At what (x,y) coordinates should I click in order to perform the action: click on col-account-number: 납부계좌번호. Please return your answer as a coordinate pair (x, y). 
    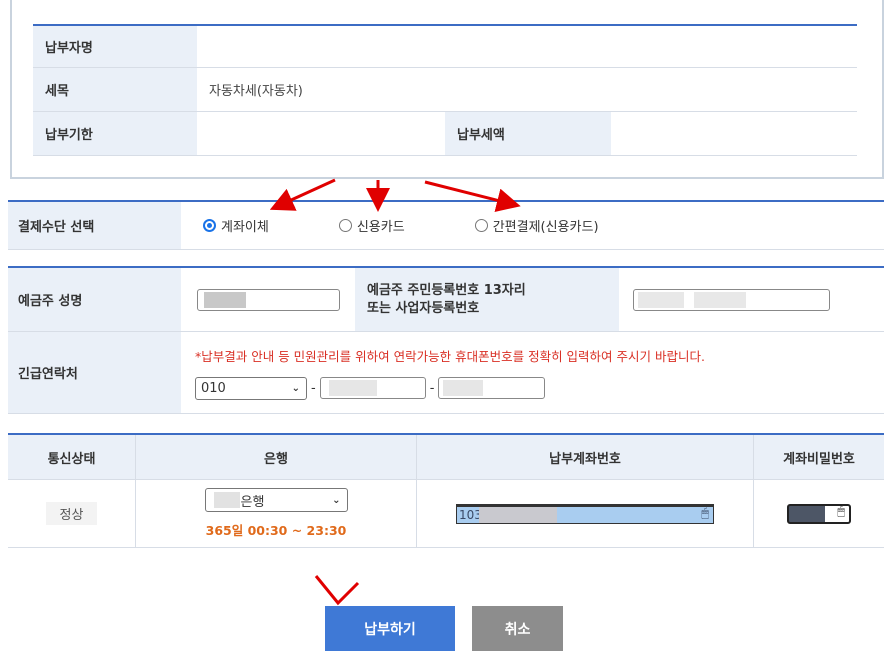
    Looking at the image, I should click on (585, 457).